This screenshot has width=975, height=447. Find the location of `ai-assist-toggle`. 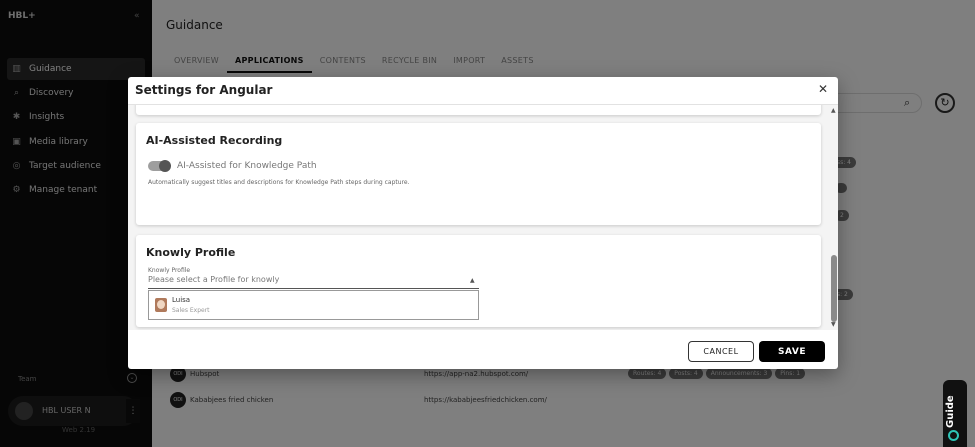

ai-assist-toggle is located at coordinates (159, 166).